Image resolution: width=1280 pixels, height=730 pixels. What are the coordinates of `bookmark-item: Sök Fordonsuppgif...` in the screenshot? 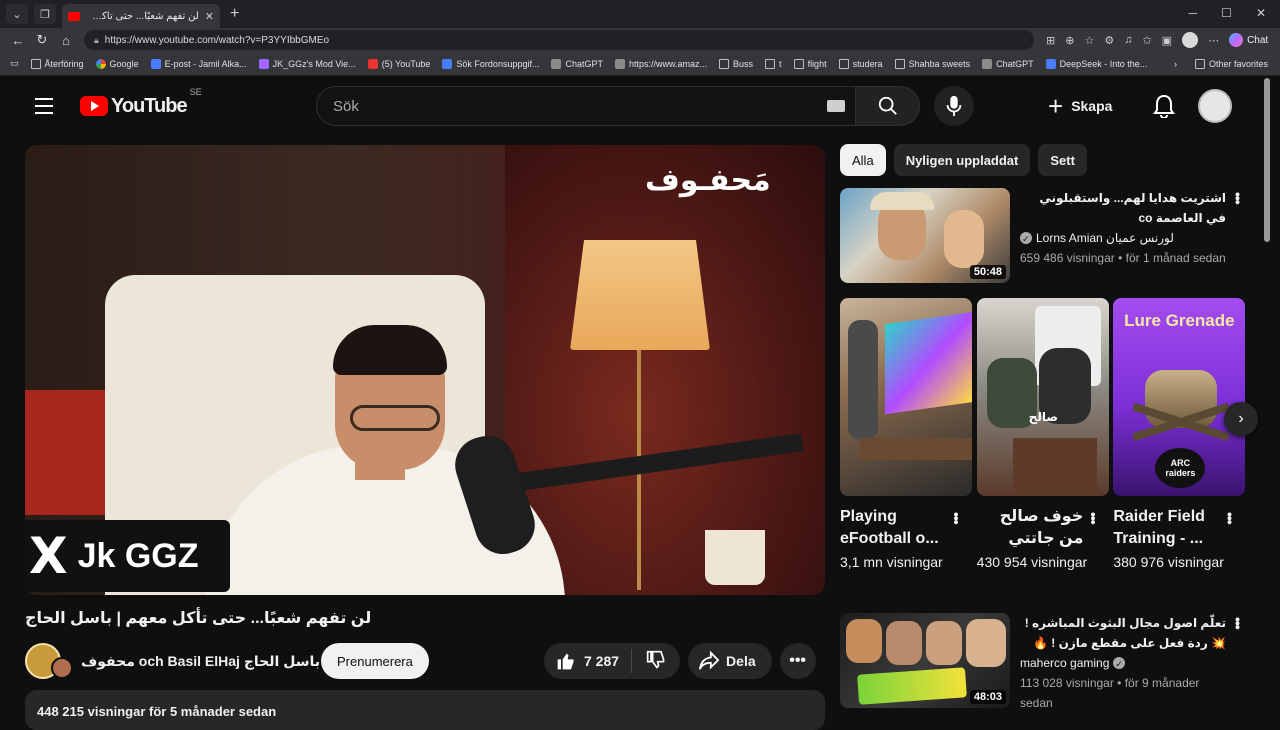 It's located at (490, 63).